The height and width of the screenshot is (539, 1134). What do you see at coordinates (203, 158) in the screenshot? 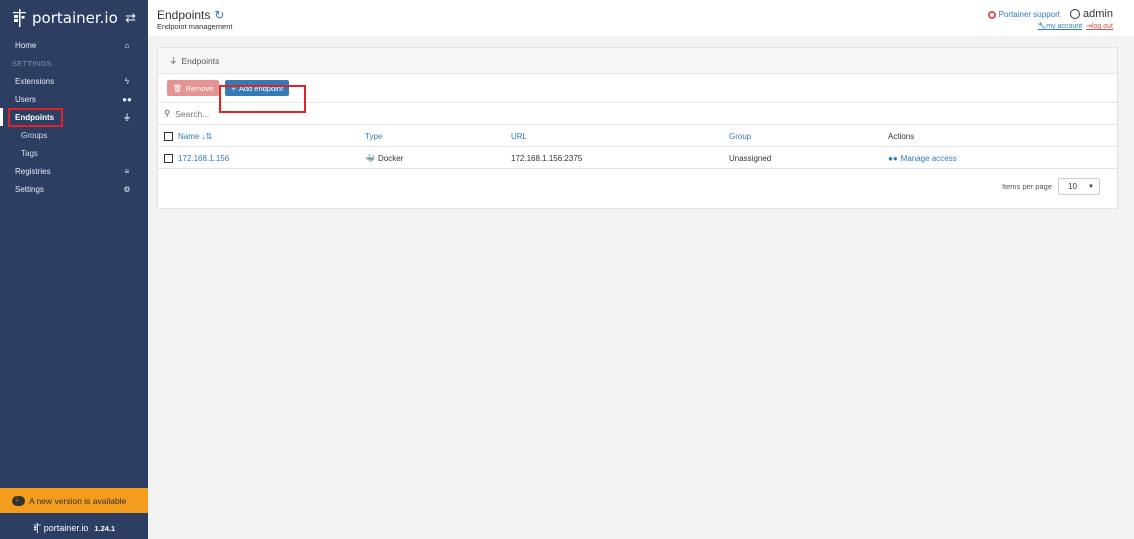
I see `endpoint-name-link: 172.168.1.156` at bounding box center [203, 158].